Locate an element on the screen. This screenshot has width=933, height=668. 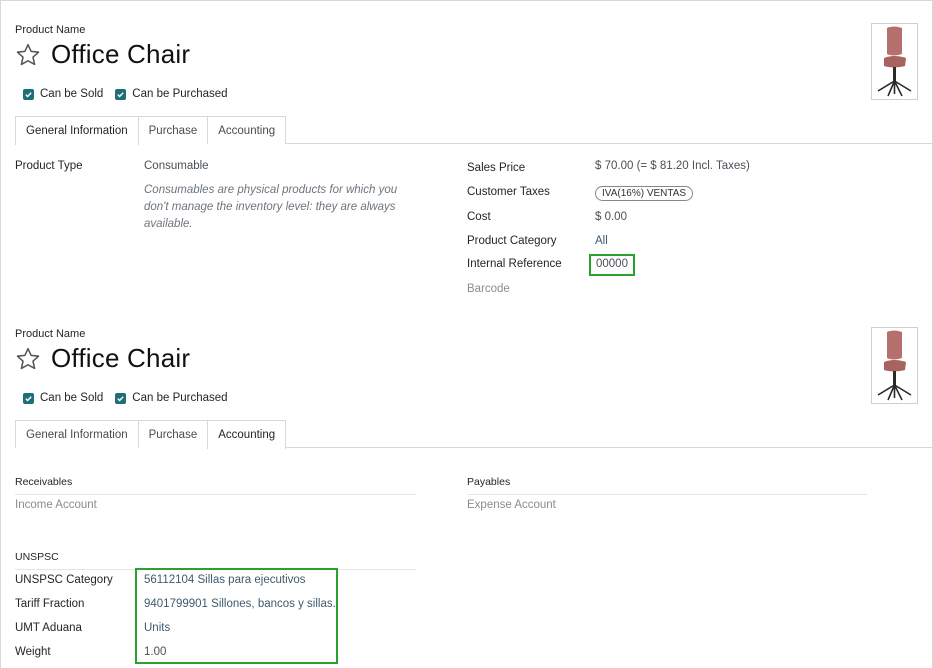
cost-field: $ 0.00 is located at coordinates (611, 217).